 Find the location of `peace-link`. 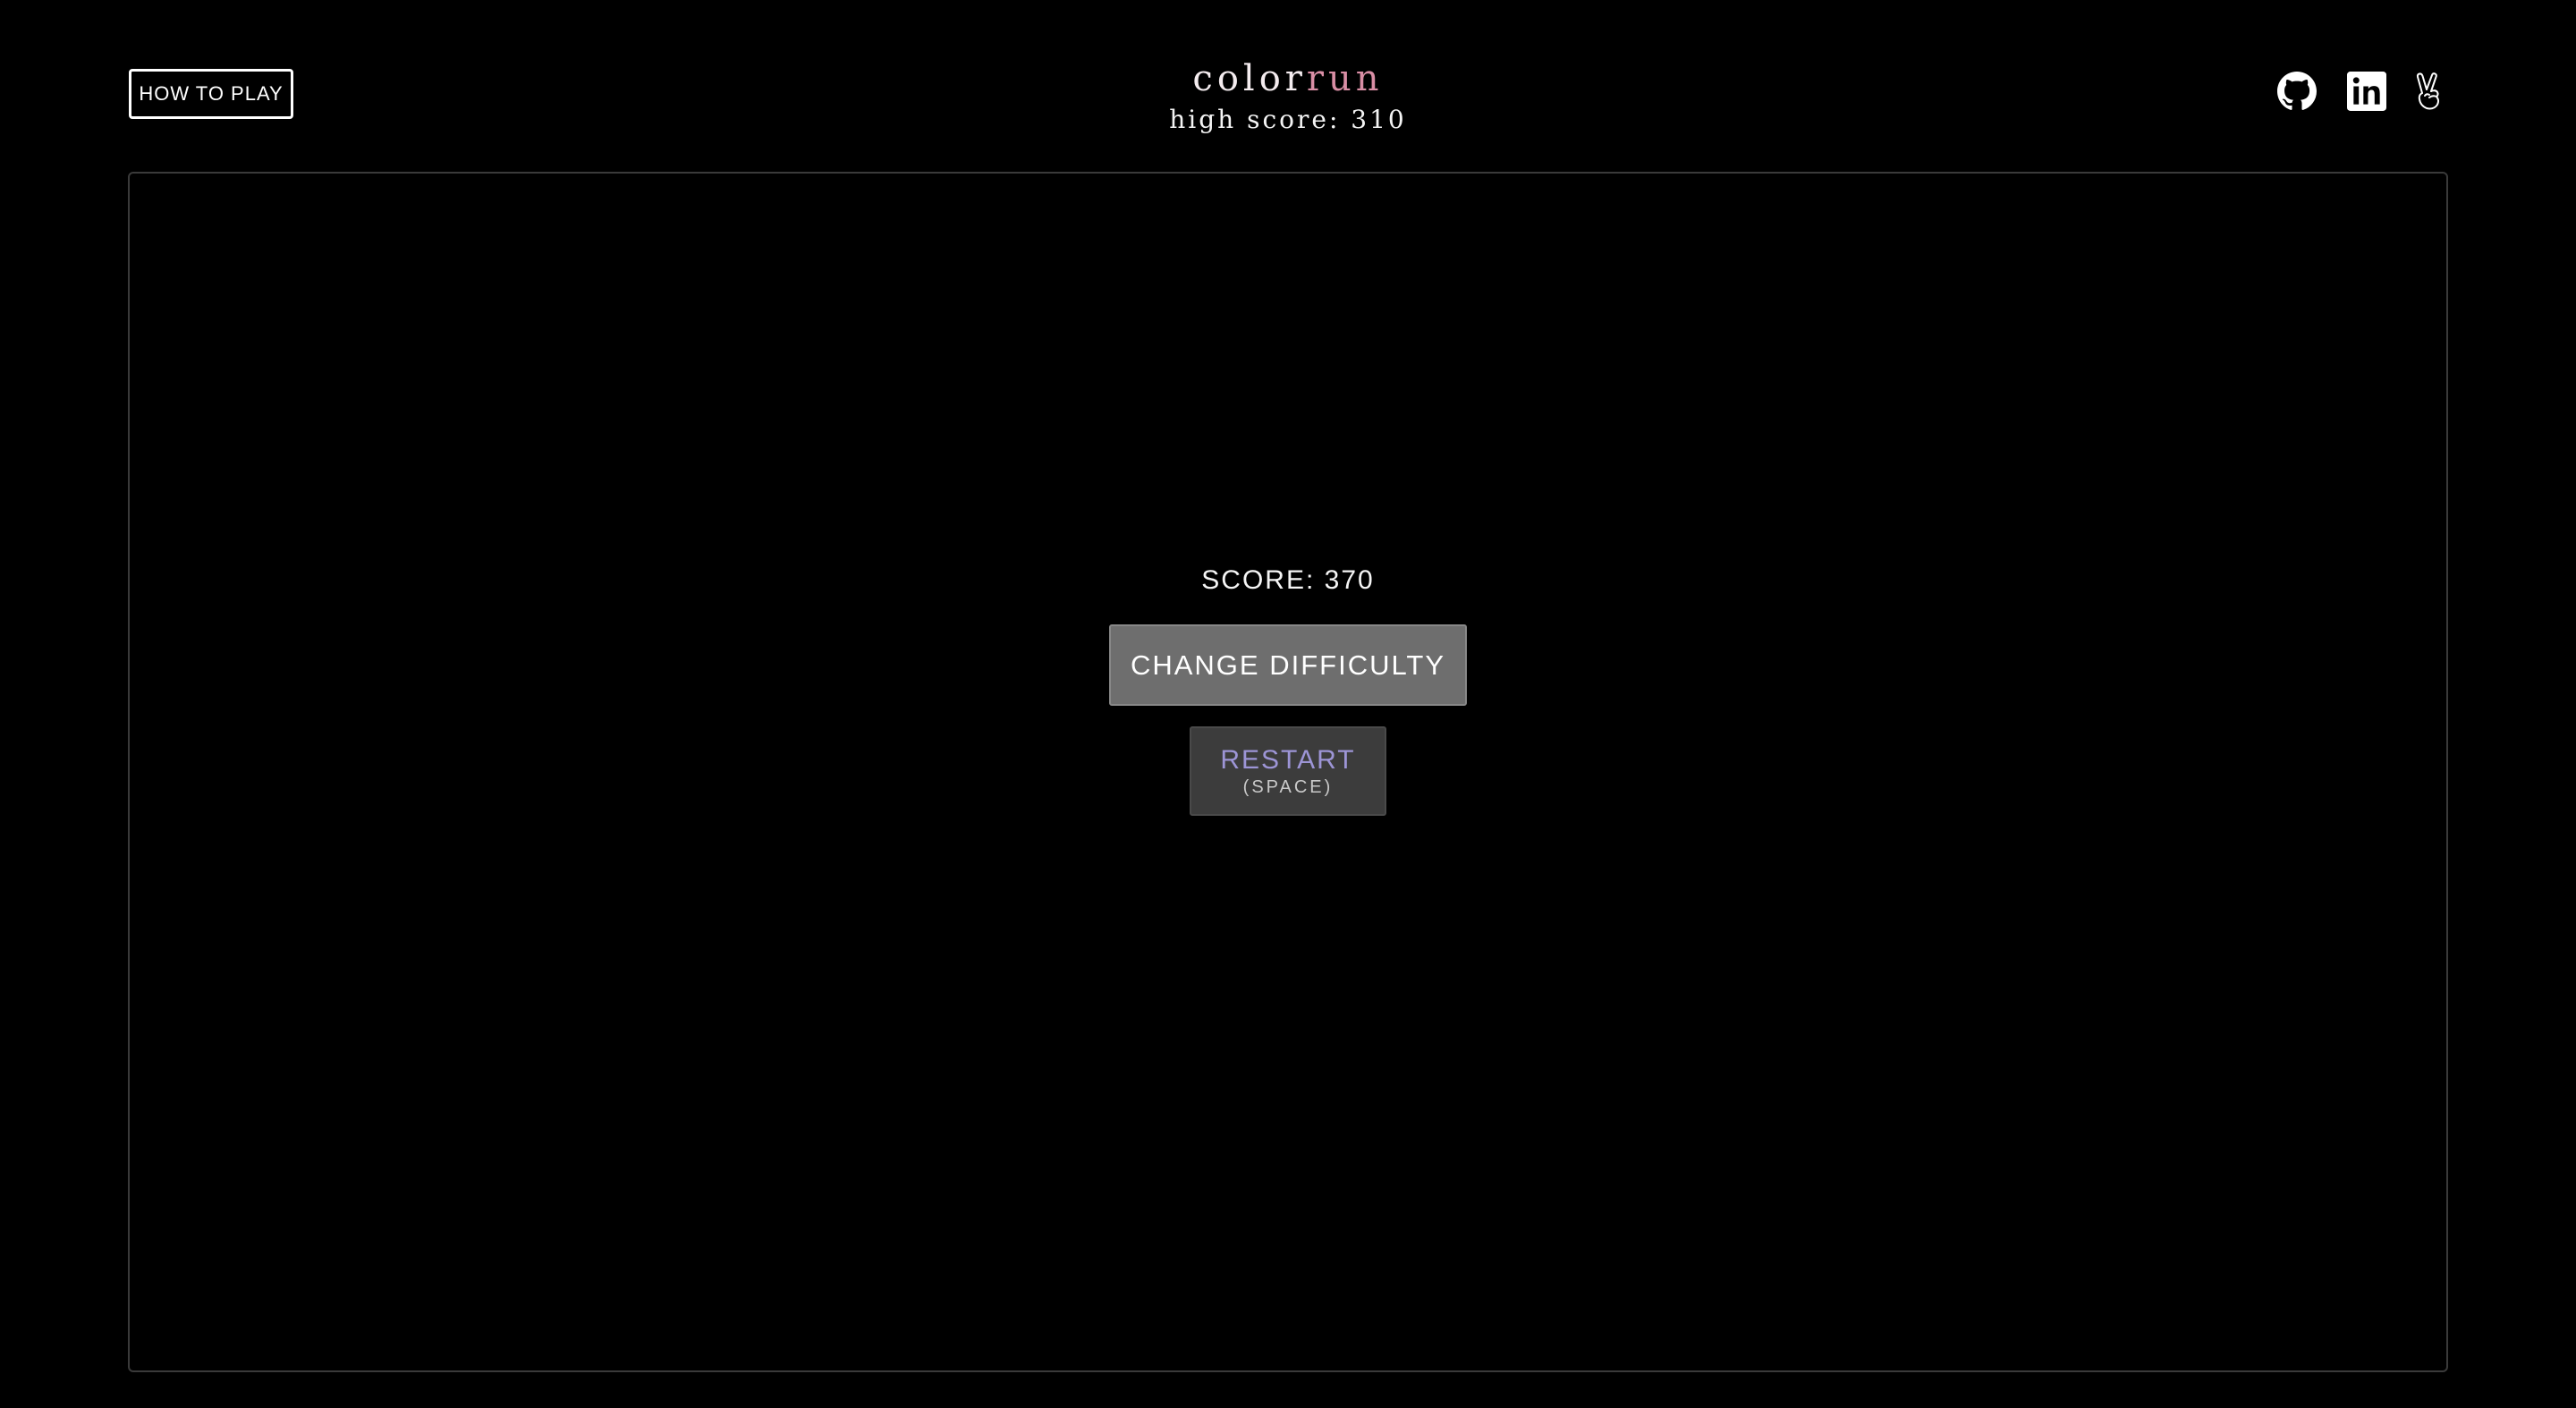

peace-link is located at coordinates (2429, 91).